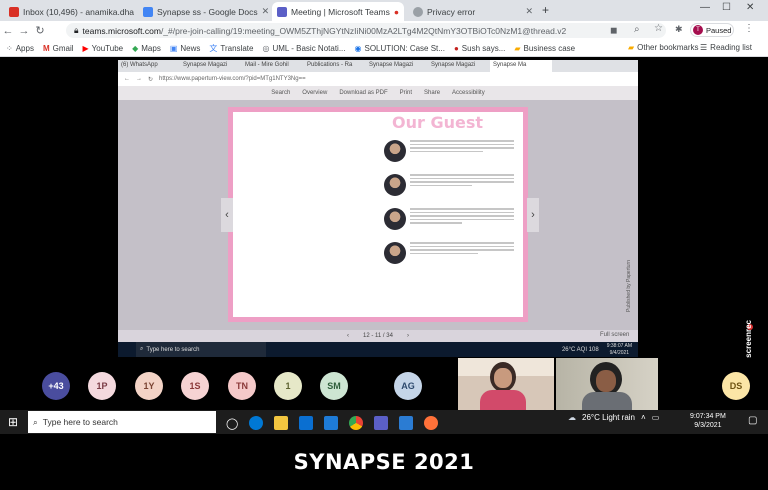  What do you see at coordinates (151, 48) in the screenshot?
I see `bookmark-label: Maps` at bounding box center [151, 48].